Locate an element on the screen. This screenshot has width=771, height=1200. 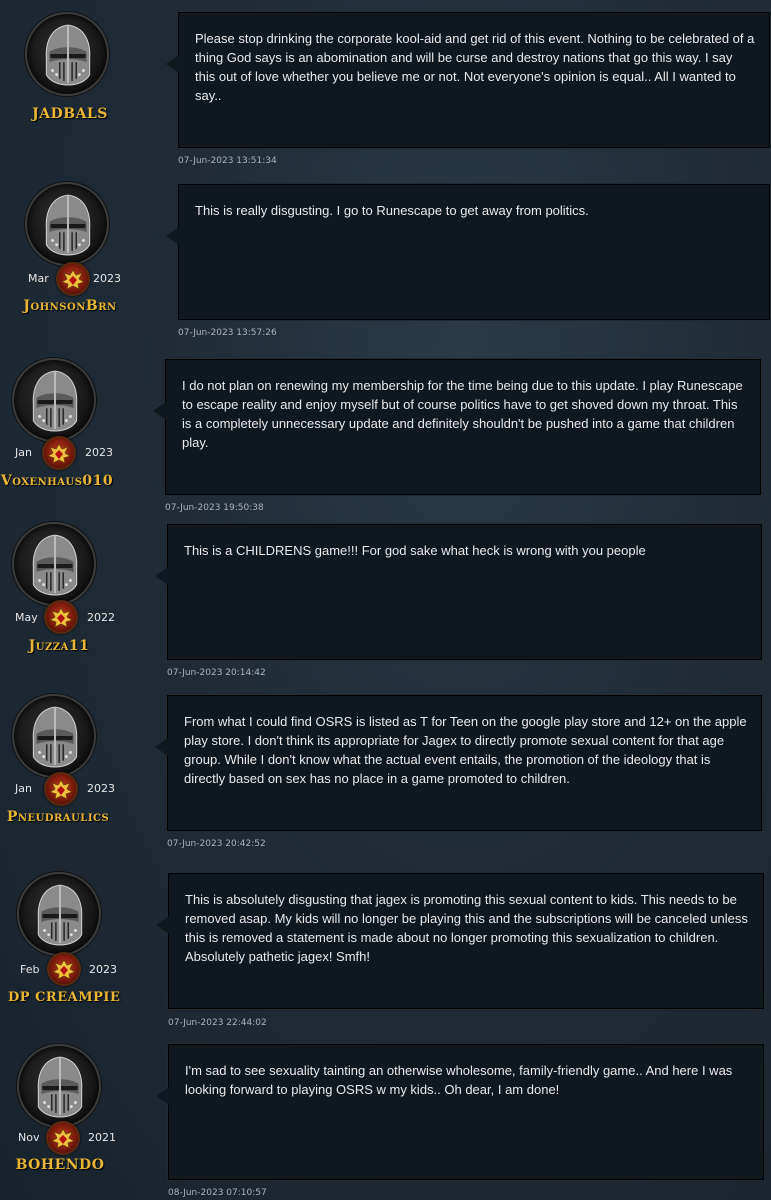
post-timestamp: 07-Jun-2023 13:57:26 is located at coordinates (227, 333).